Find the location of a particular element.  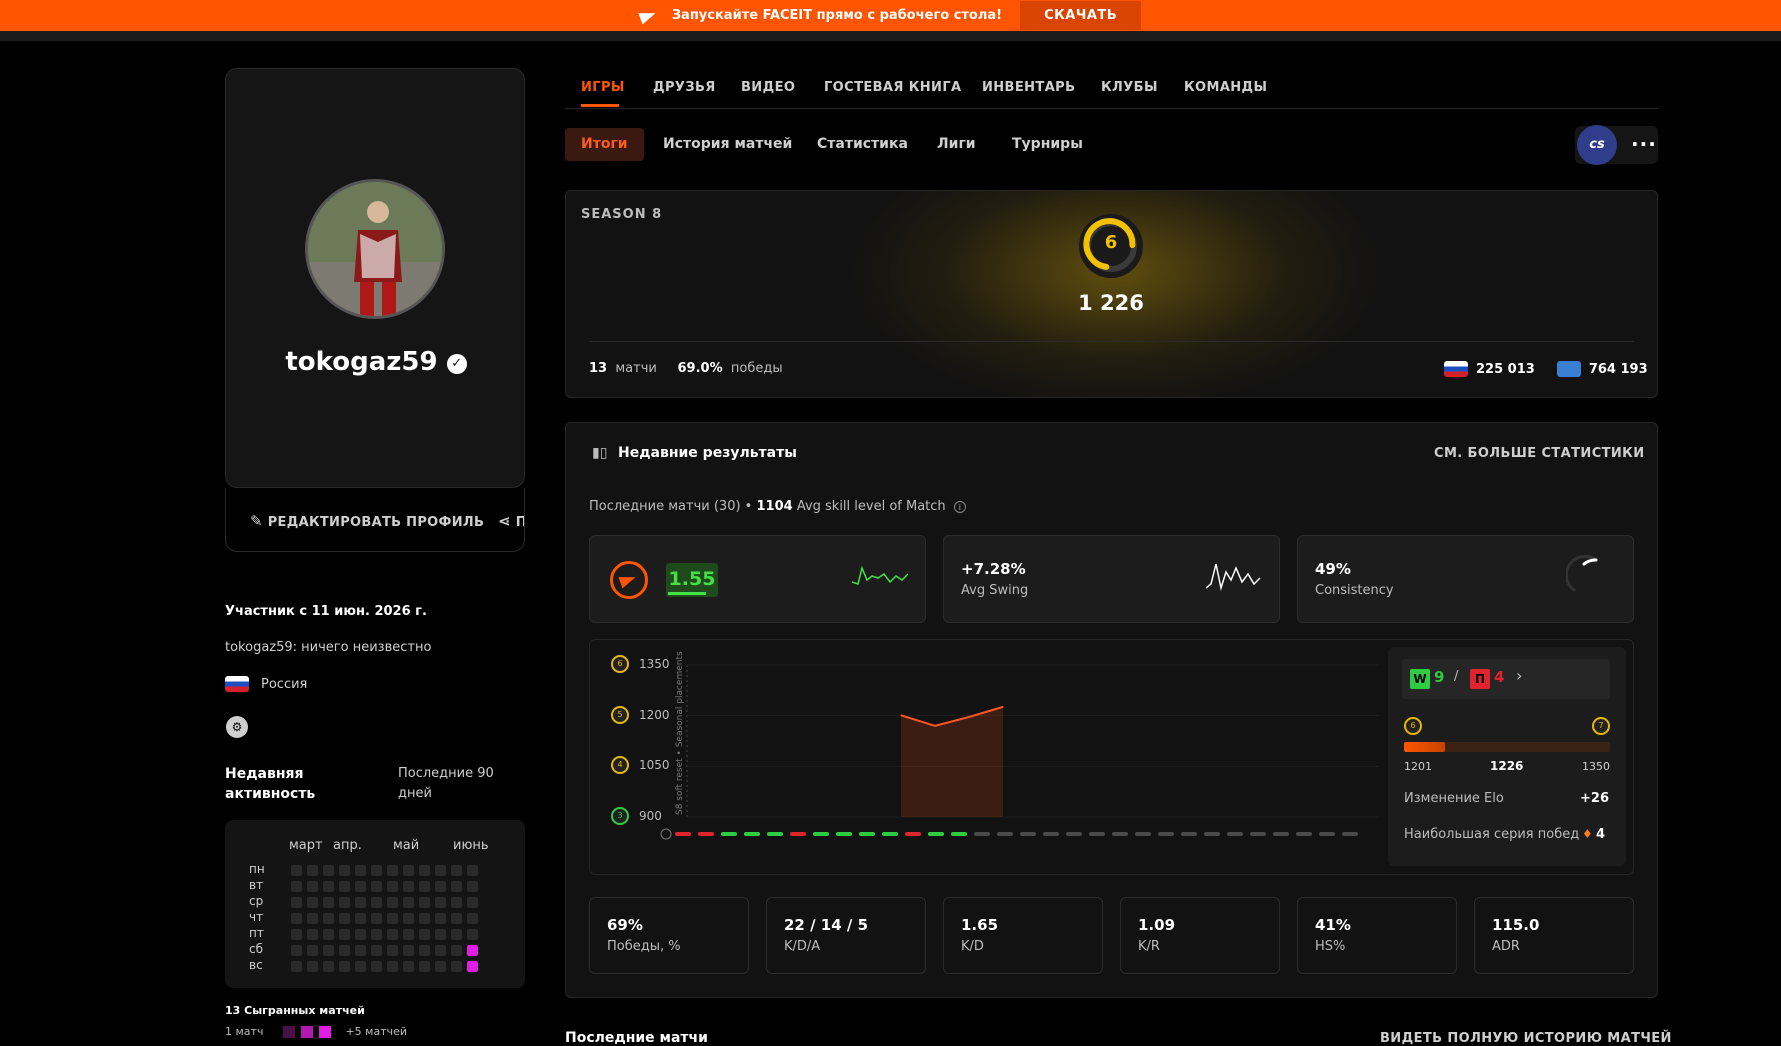

cs-game-icon: cs is located at coordinates (1597, 145).